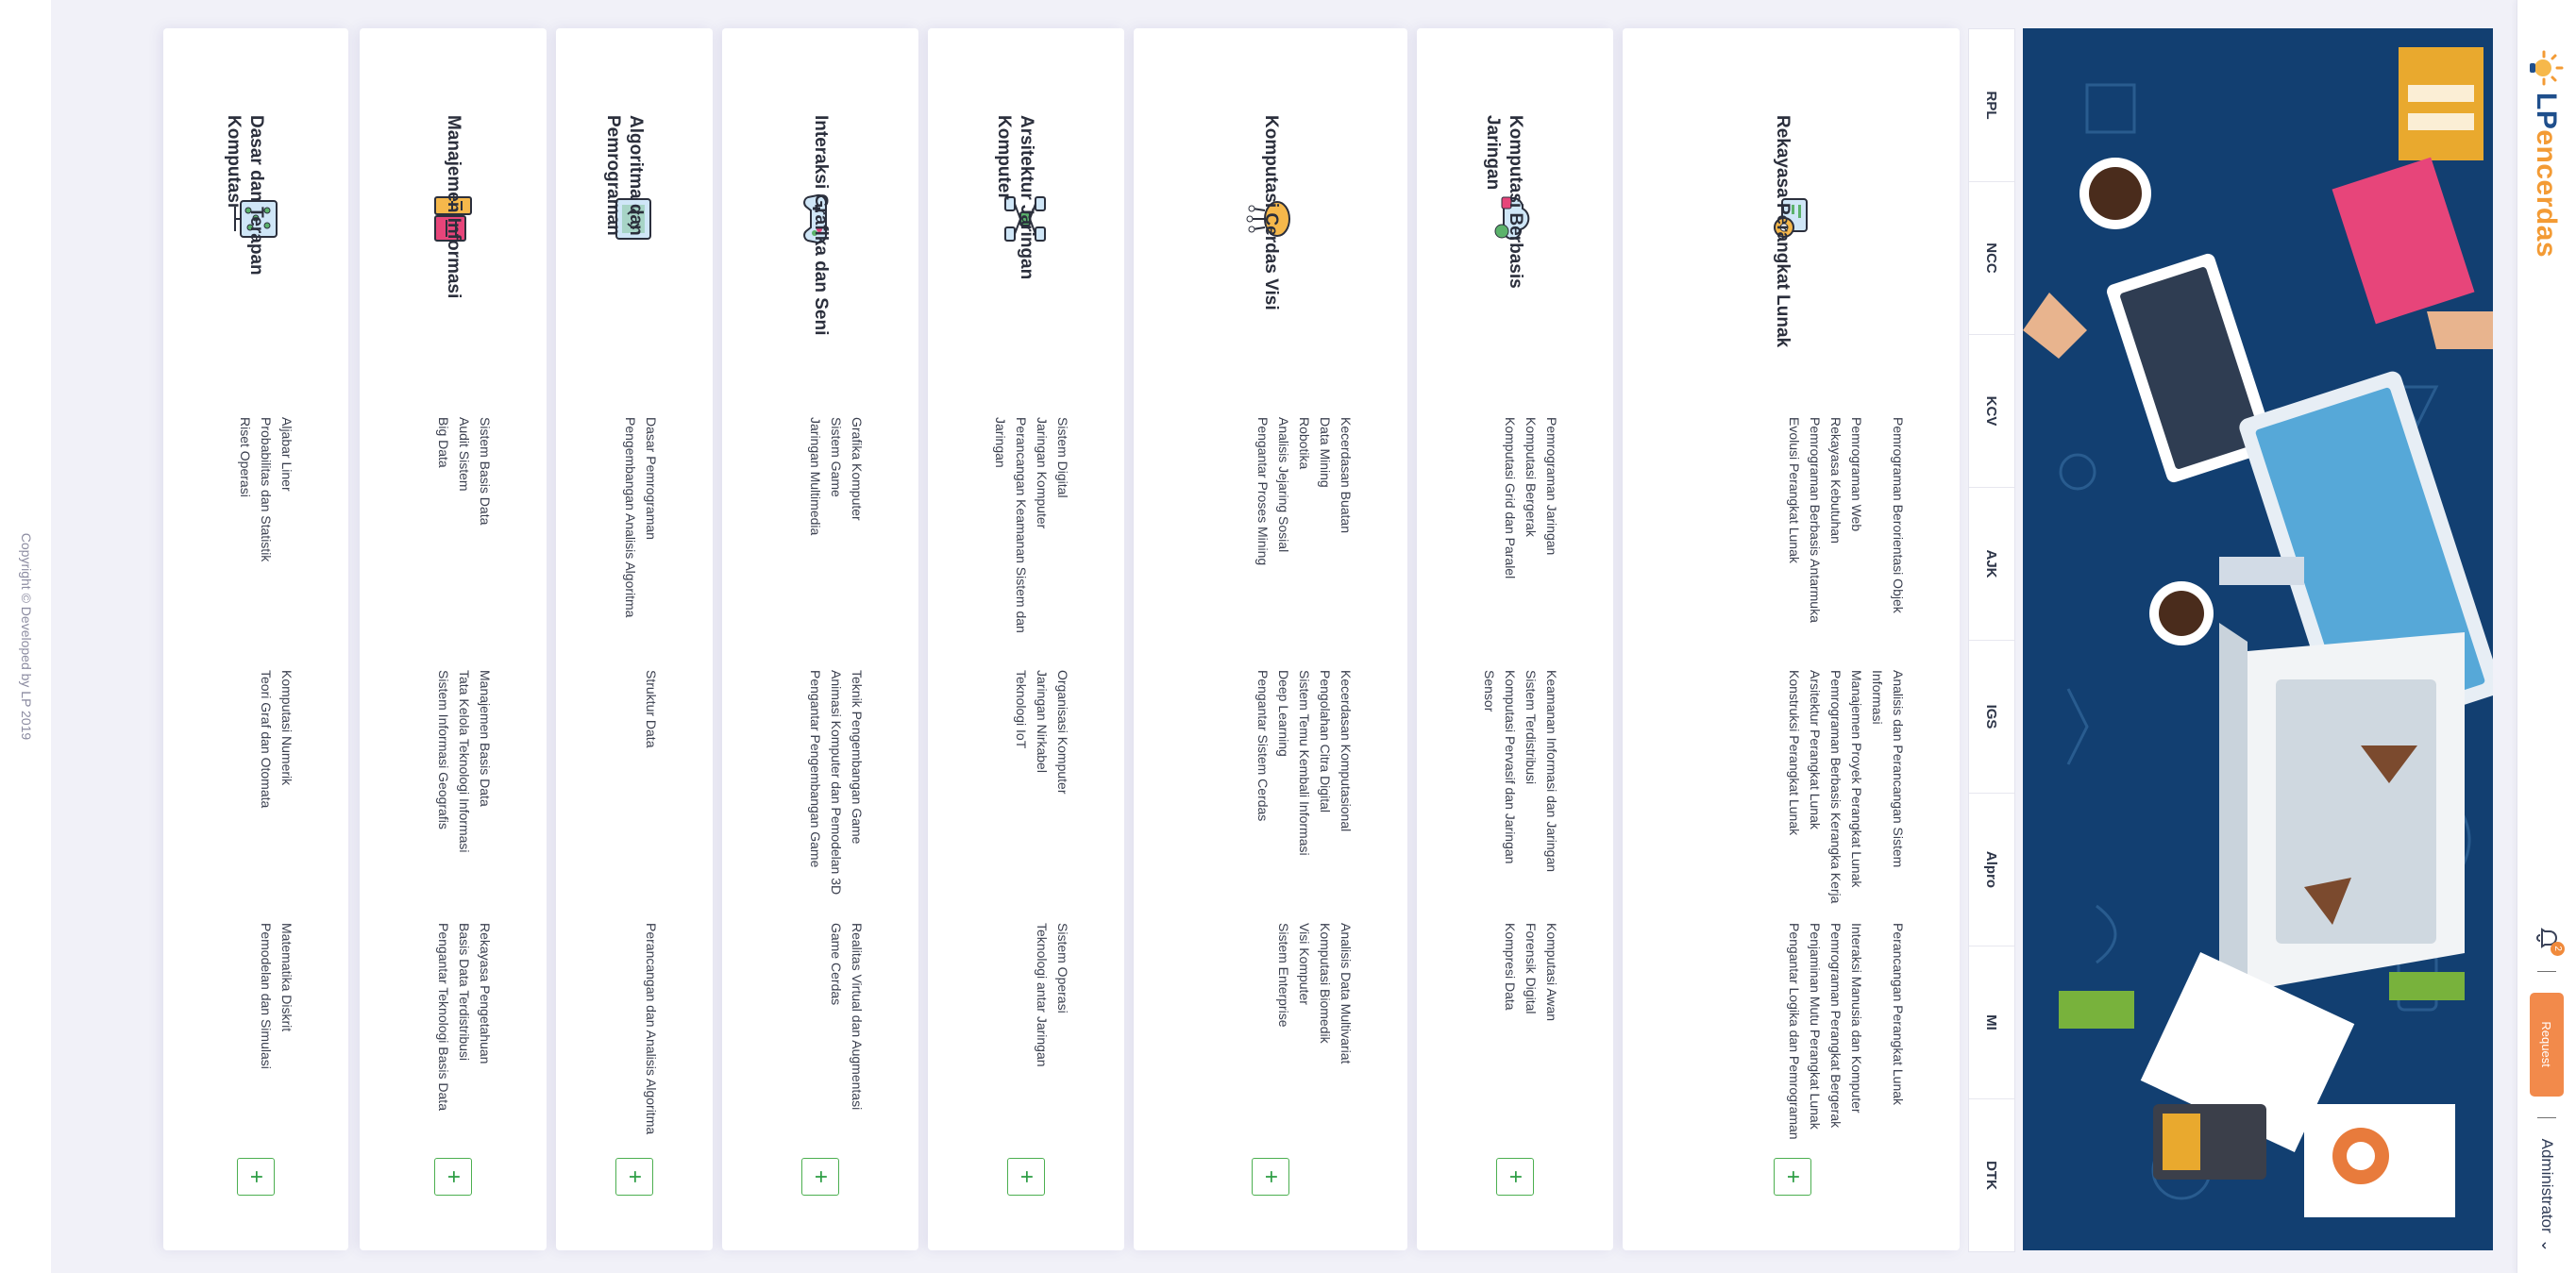 This screenshot has height=1273, width=2576. What do you see at coordinates (287, 977) in the screenshot?
I see `course-name: Matematika Diskrit` at bounding box center [287, 977].